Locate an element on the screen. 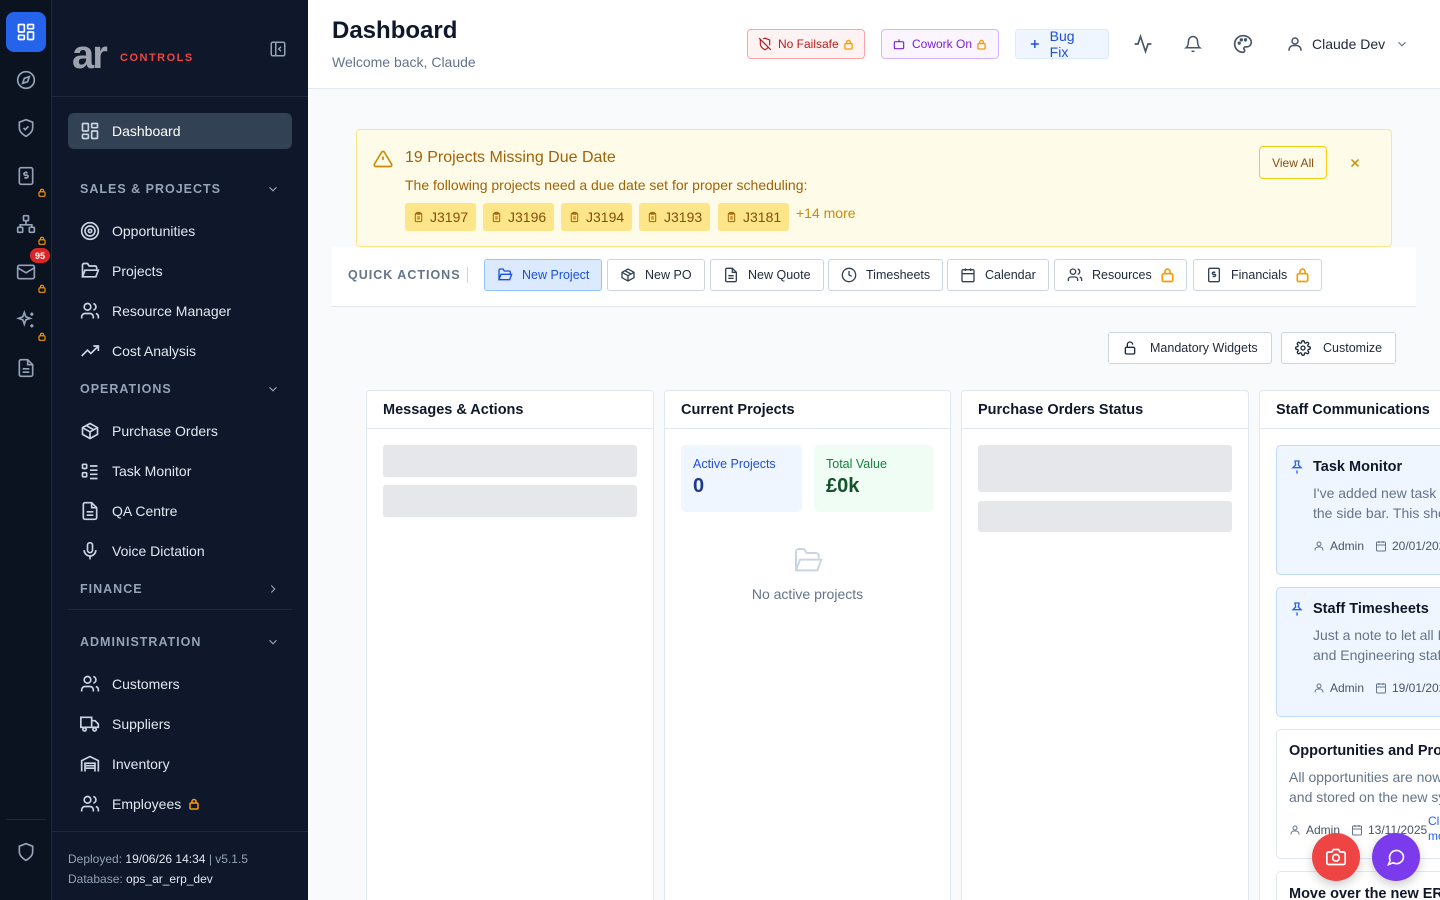 This screenshot has height=900, width=1440. screenshot-camera-button is located at coordinates (1336, 857).